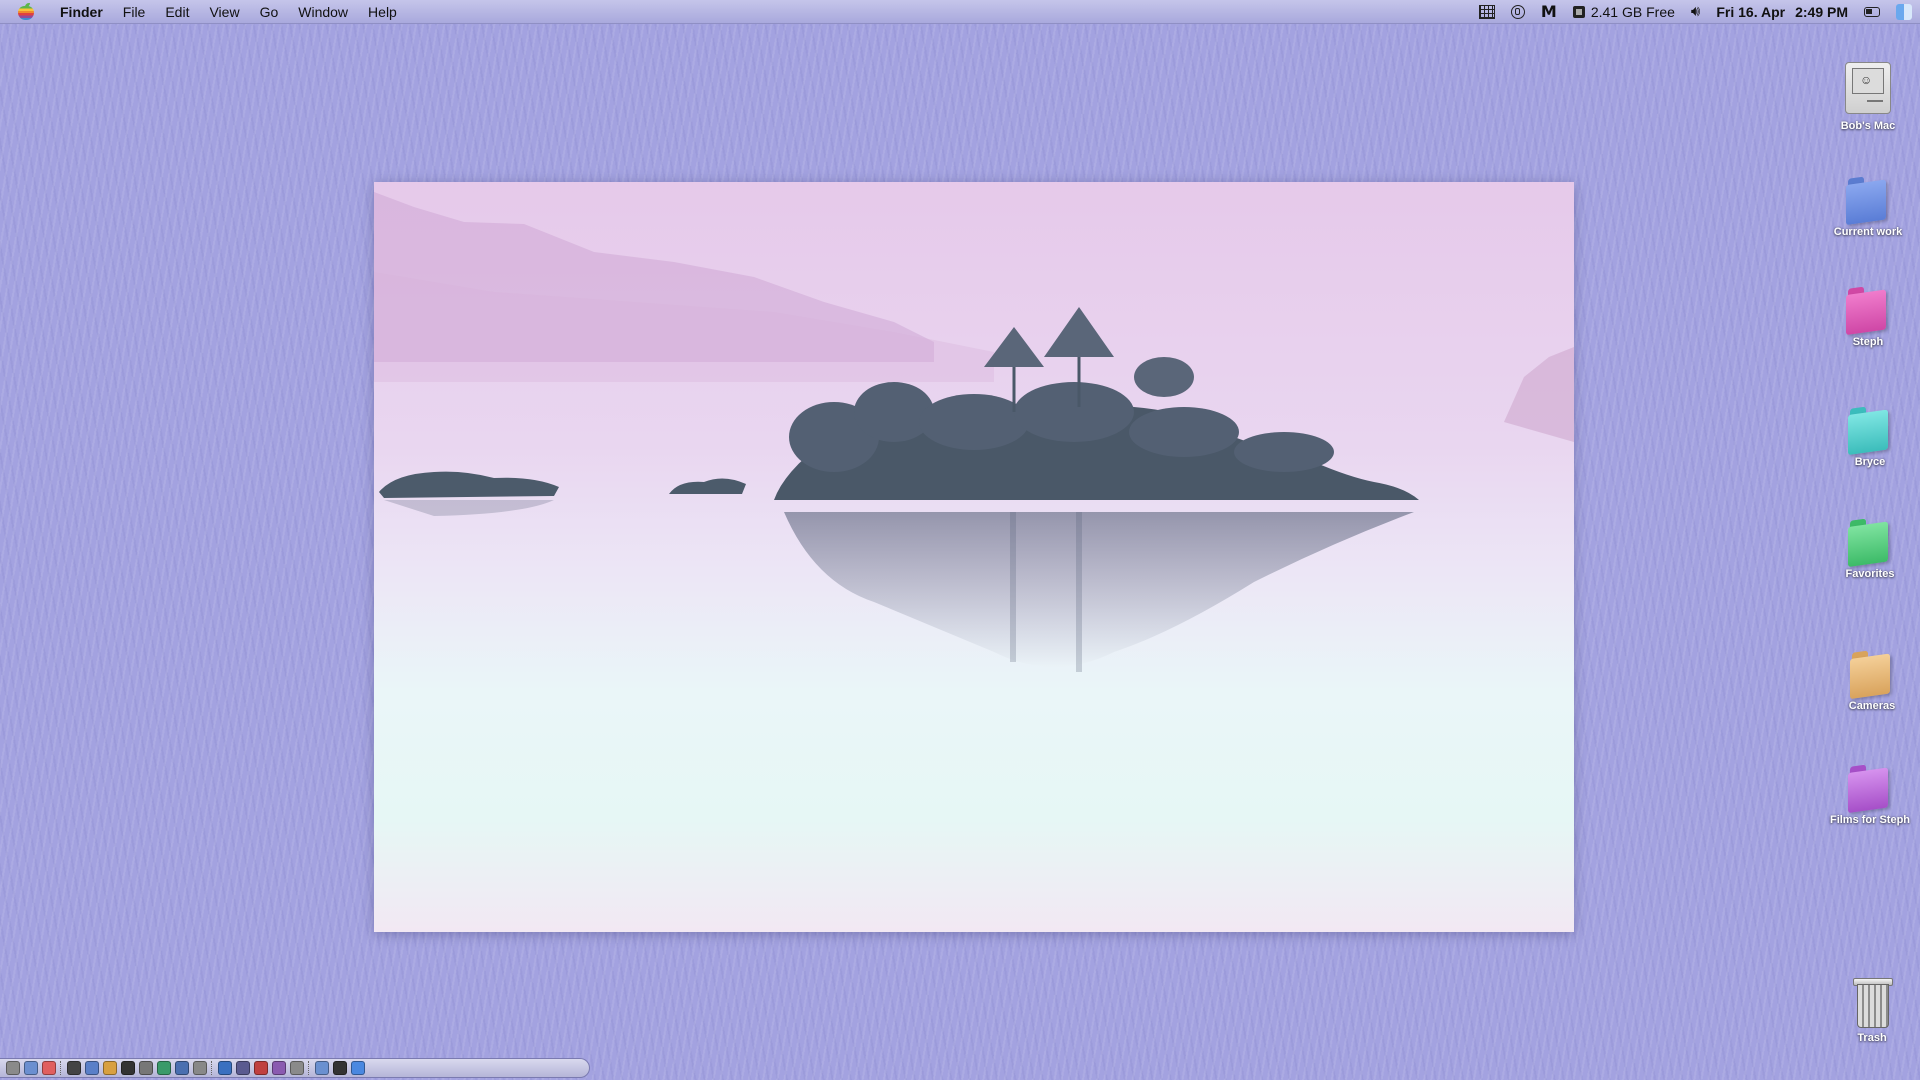 The height and width of the screenshot is (1080, 1920). Describe the element at coordinates (1868, 232) in the screenshot. I see `desktop-icon-label: Current work` at that location.